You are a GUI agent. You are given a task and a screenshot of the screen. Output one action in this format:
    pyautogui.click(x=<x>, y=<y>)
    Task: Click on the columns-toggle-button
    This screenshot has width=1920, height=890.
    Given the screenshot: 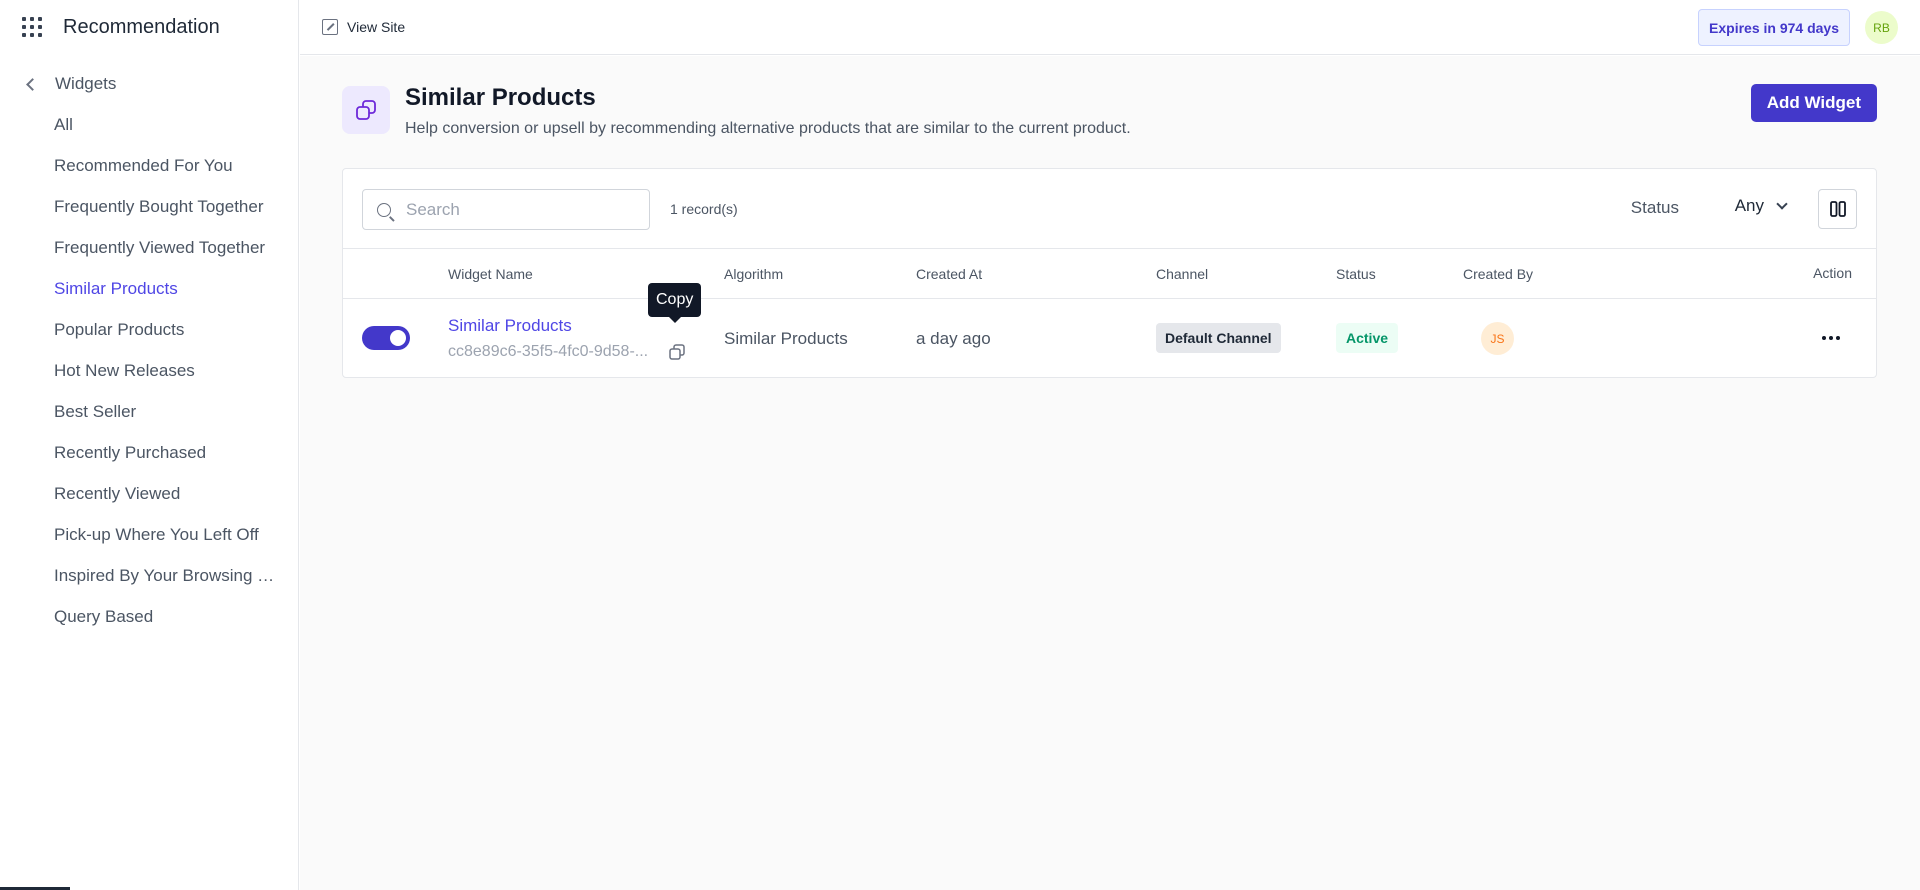 What is the action you would take?
    pyautogui.click(x=1837, y=209)
    